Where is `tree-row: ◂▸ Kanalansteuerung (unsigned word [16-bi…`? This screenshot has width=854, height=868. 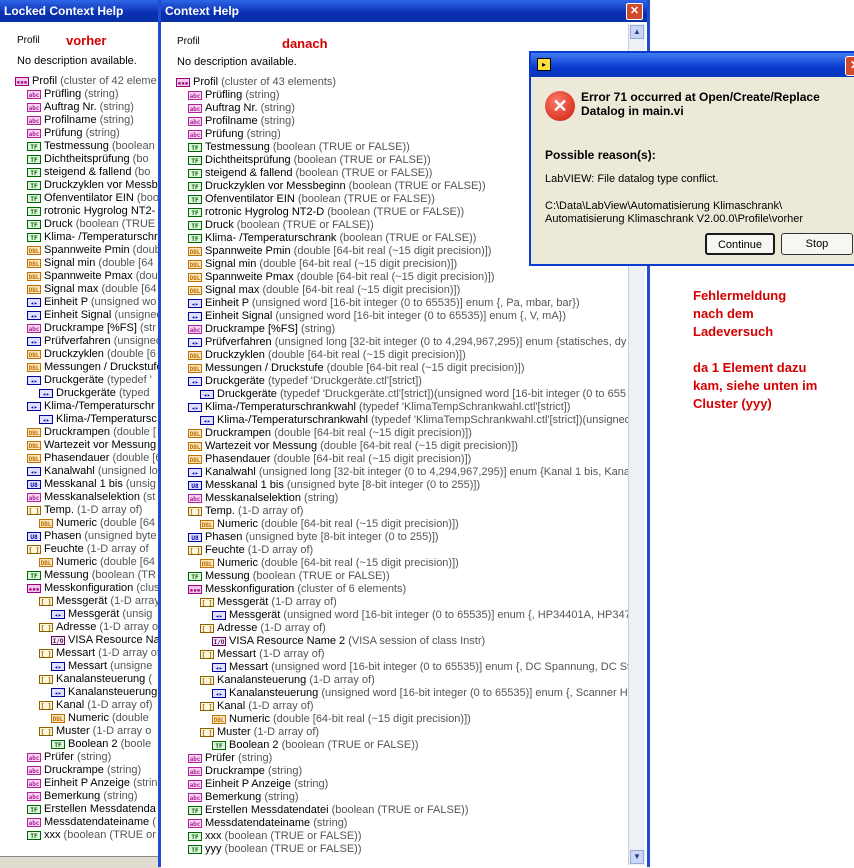
tree-row: ◂▸ Kanalansteuerung (unsigned word [16-bi… is located at coordinates (405, 693).